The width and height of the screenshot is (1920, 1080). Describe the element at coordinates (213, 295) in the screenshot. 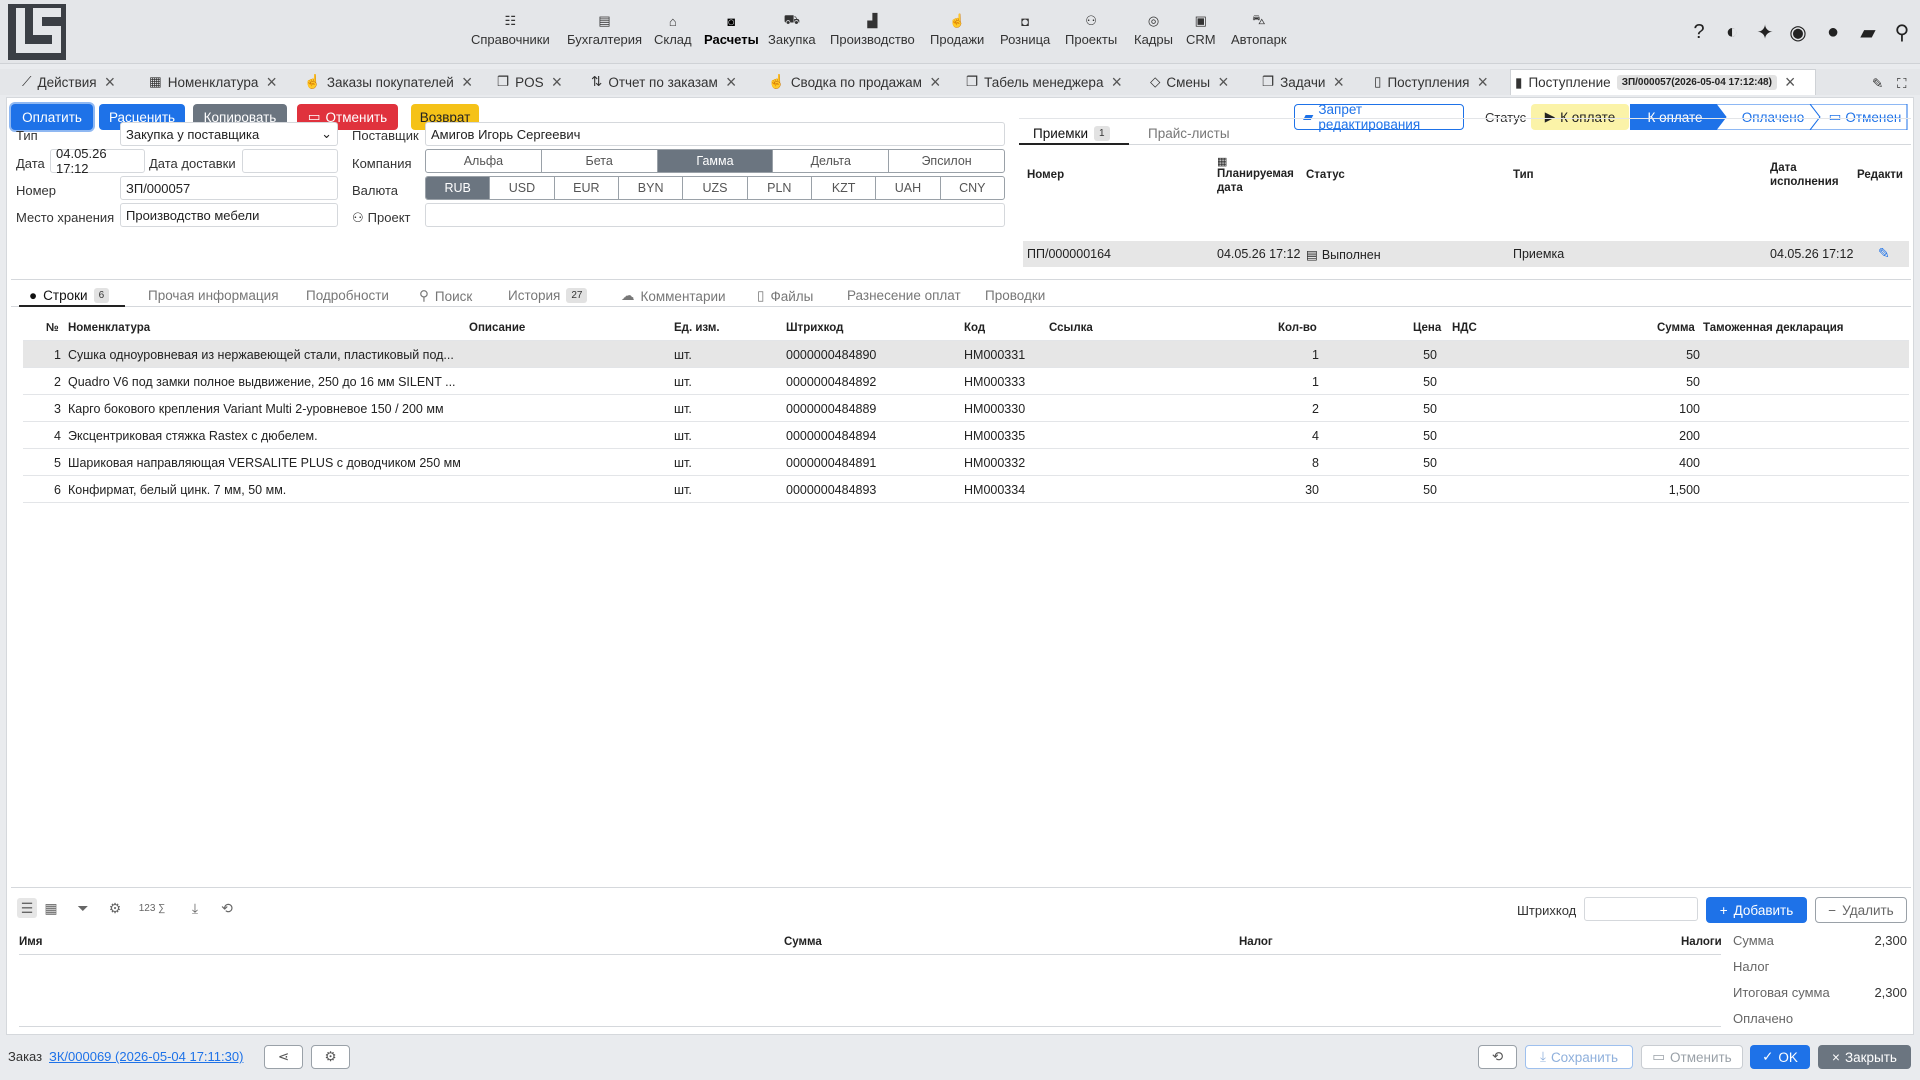

I see `tab-other-info: Прочая информация` at that location.